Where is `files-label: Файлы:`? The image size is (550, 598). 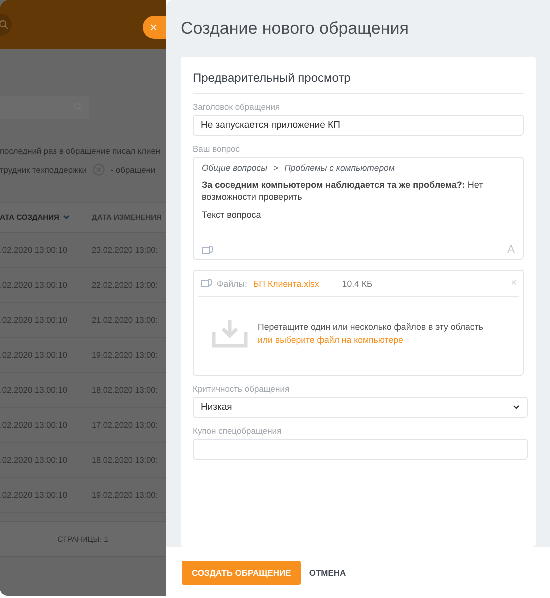
files-label: Файлы: is located at coordinates (232, 283).